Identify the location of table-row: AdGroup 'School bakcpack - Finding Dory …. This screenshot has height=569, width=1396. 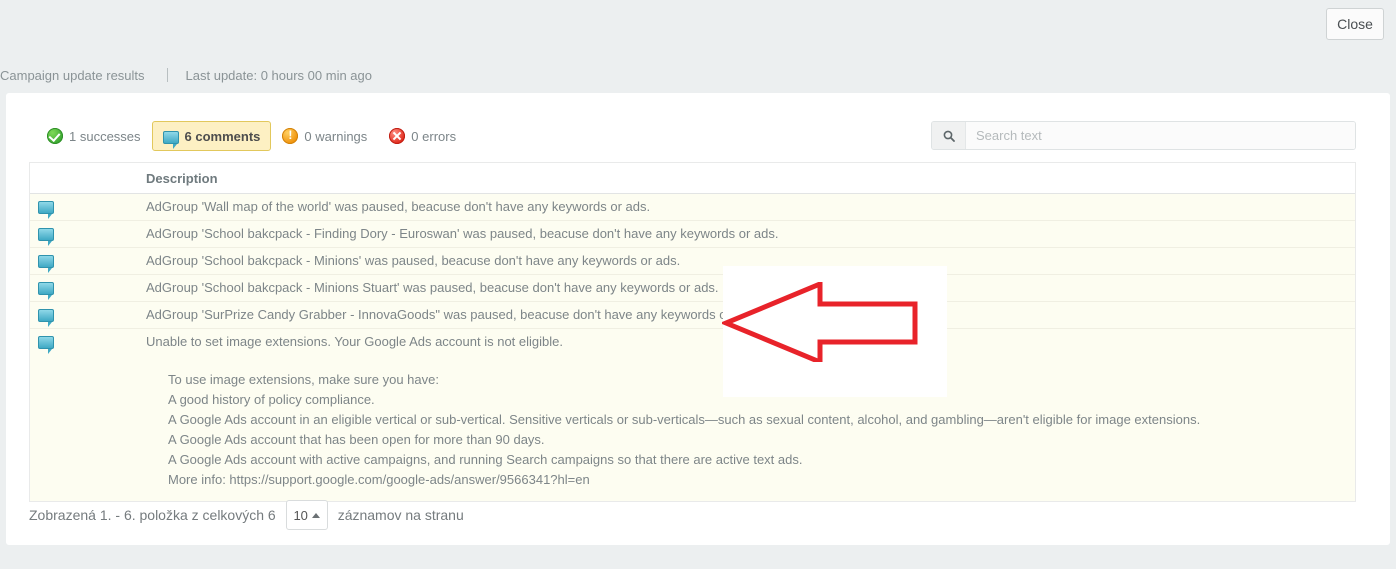
(692, 234).